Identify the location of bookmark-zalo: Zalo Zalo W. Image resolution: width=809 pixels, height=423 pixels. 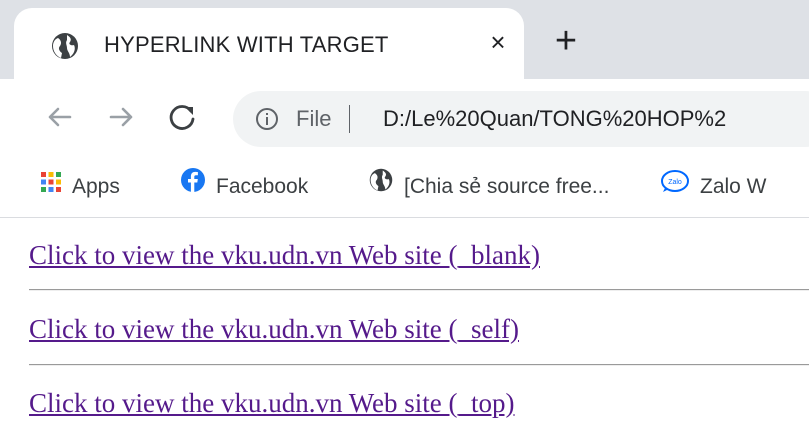
(713, 187).